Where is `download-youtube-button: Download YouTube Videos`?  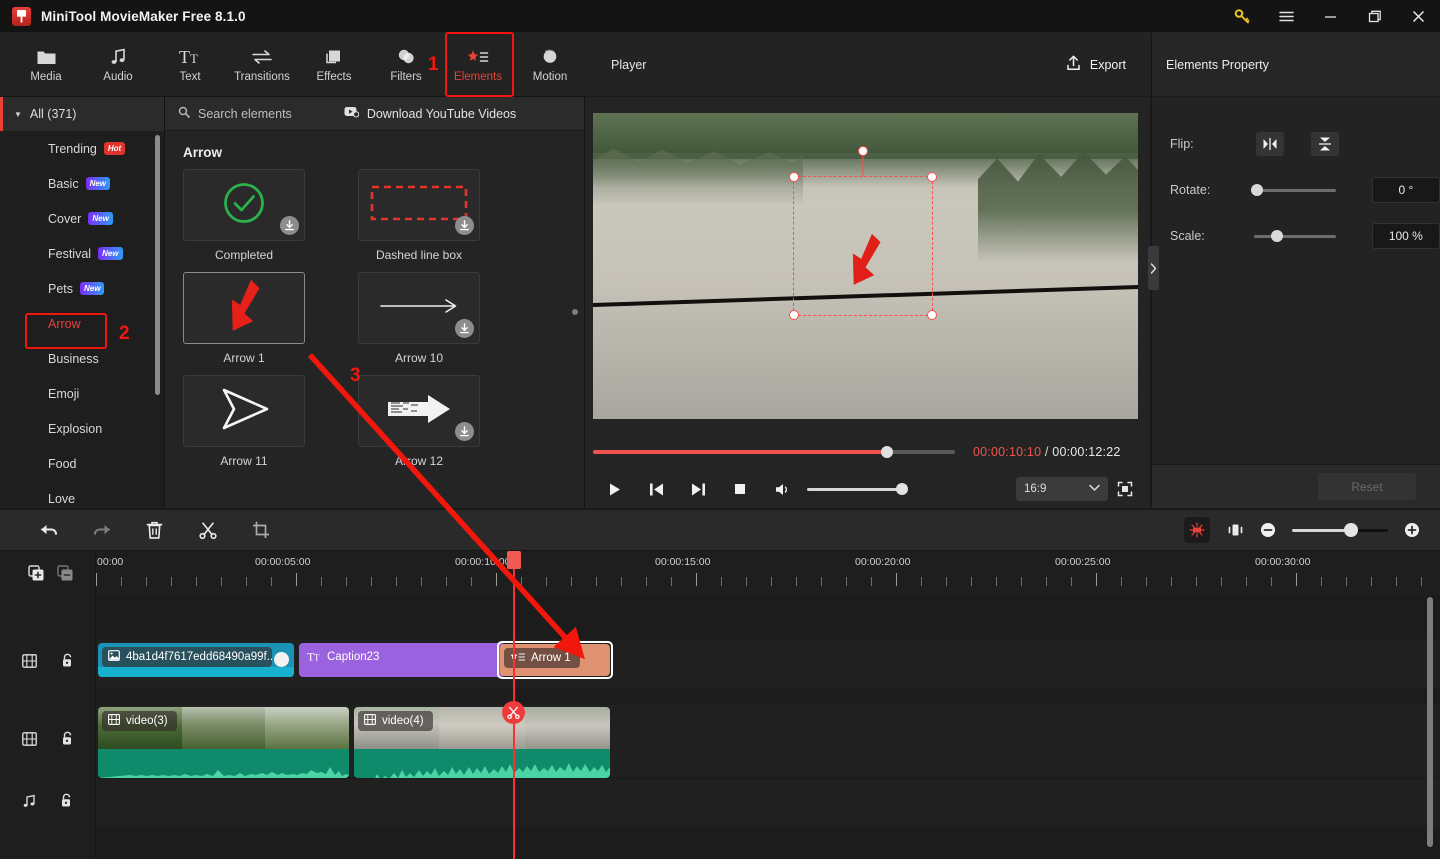 download-youtube-button: Download YouTube Videos is located at coordinates (430, 114).